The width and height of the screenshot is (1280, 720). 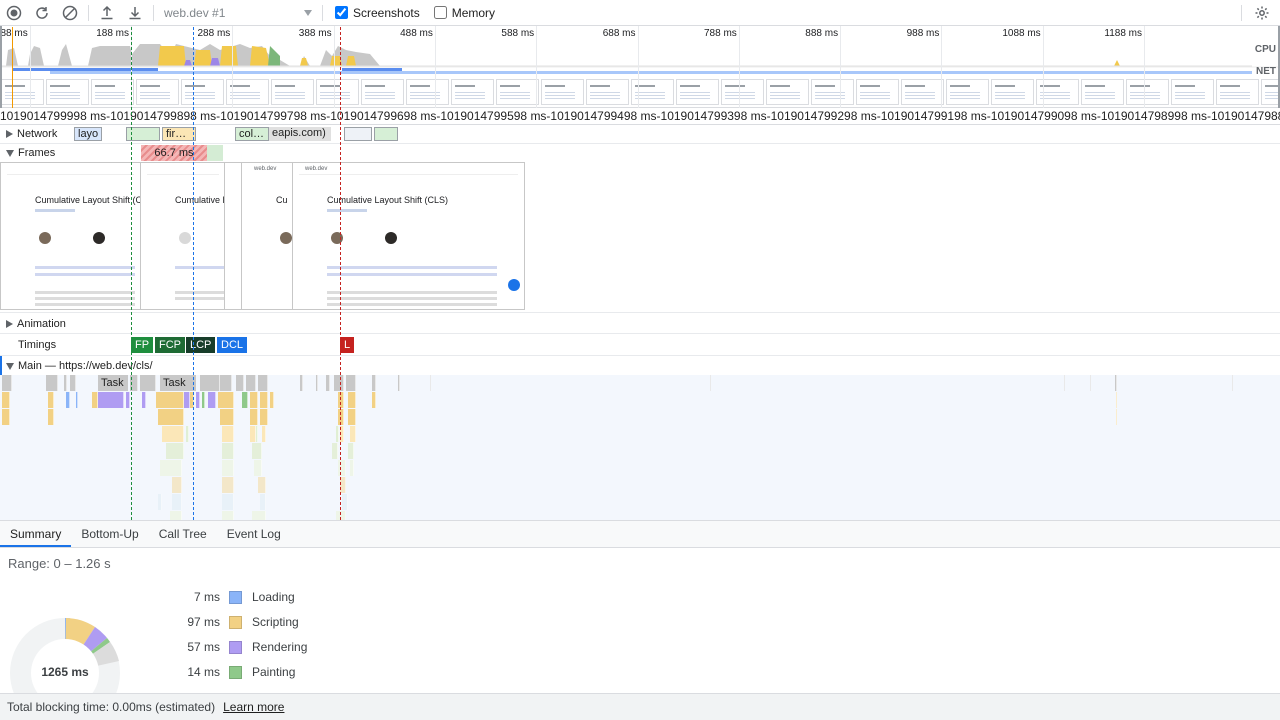 What do you see at coordinates (1262, 14) in the screenshot?
I see `settings-icon` at bounding box center [1262, 14].